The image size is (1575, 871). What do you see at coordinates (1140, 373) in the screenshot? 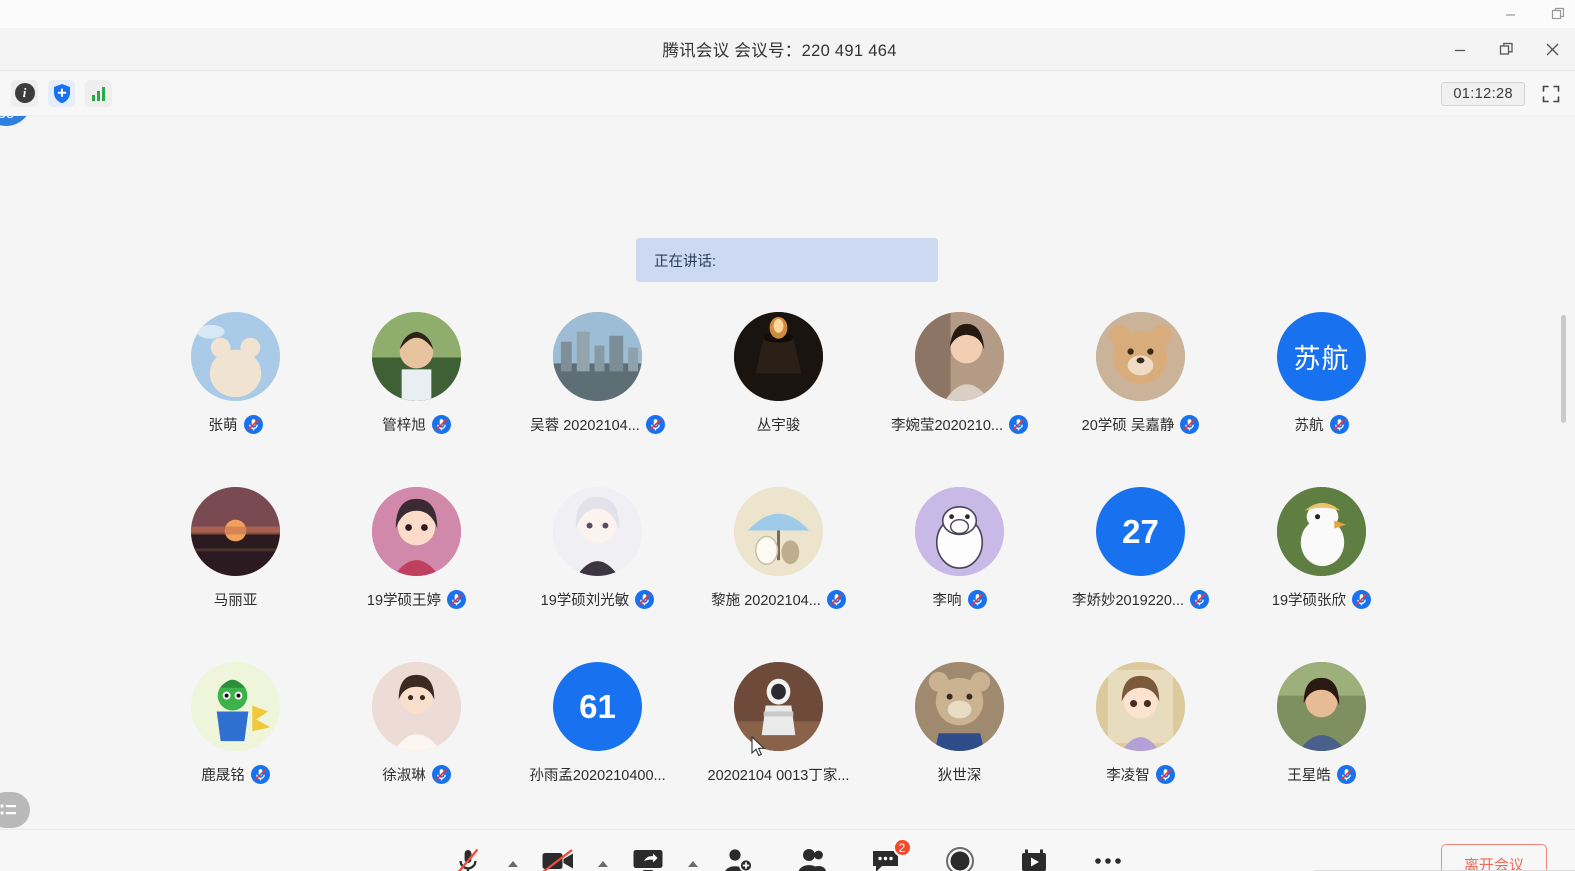
I see `participant-tile: 20学硕 吴嘉静` at bounding box center [1140, 373].